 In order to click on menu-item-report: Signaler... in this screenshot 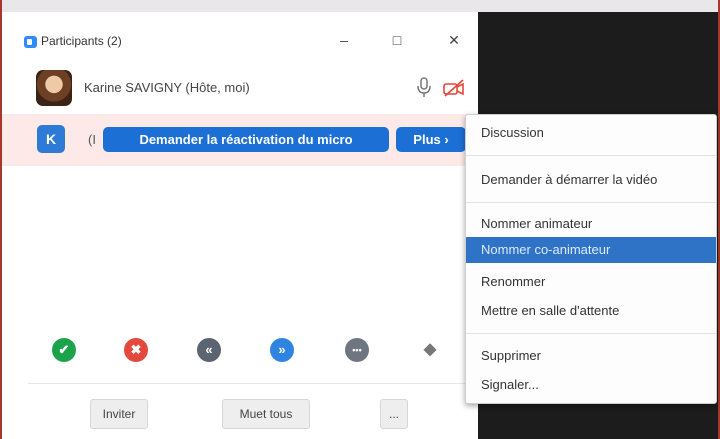, I will do `click(591, 385)`.